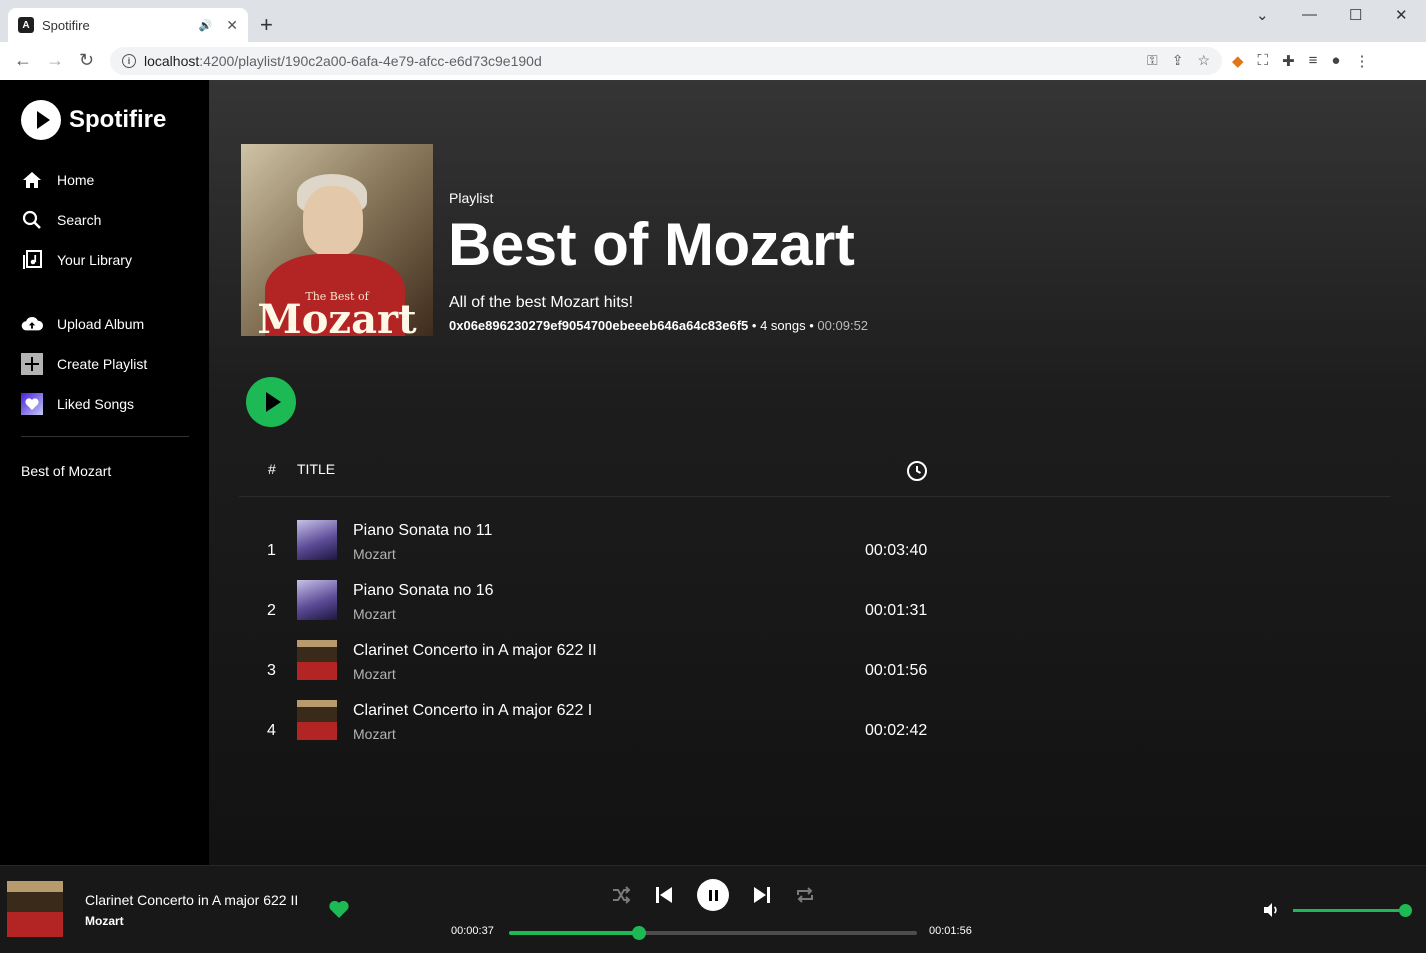 This screenshot has width=1426, height=953. Describe the element at coordinates (621, 895) in the screenshot. I see `shuffle-icon` at that location.